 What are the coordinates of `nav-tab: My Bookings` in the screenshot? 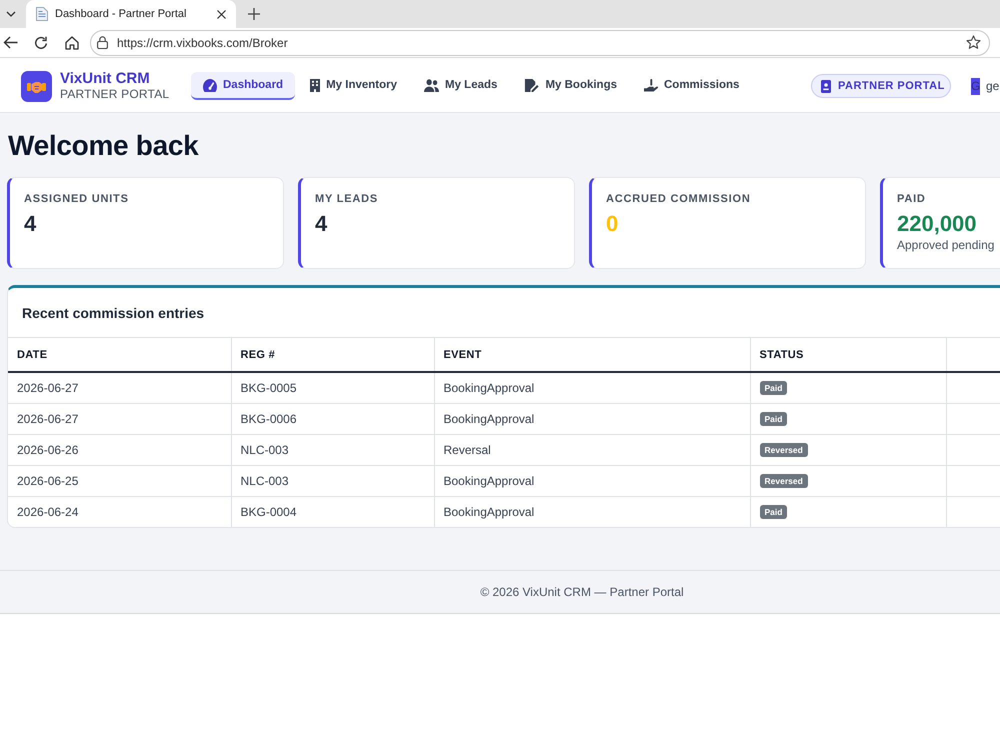 It's located at (570, 86).